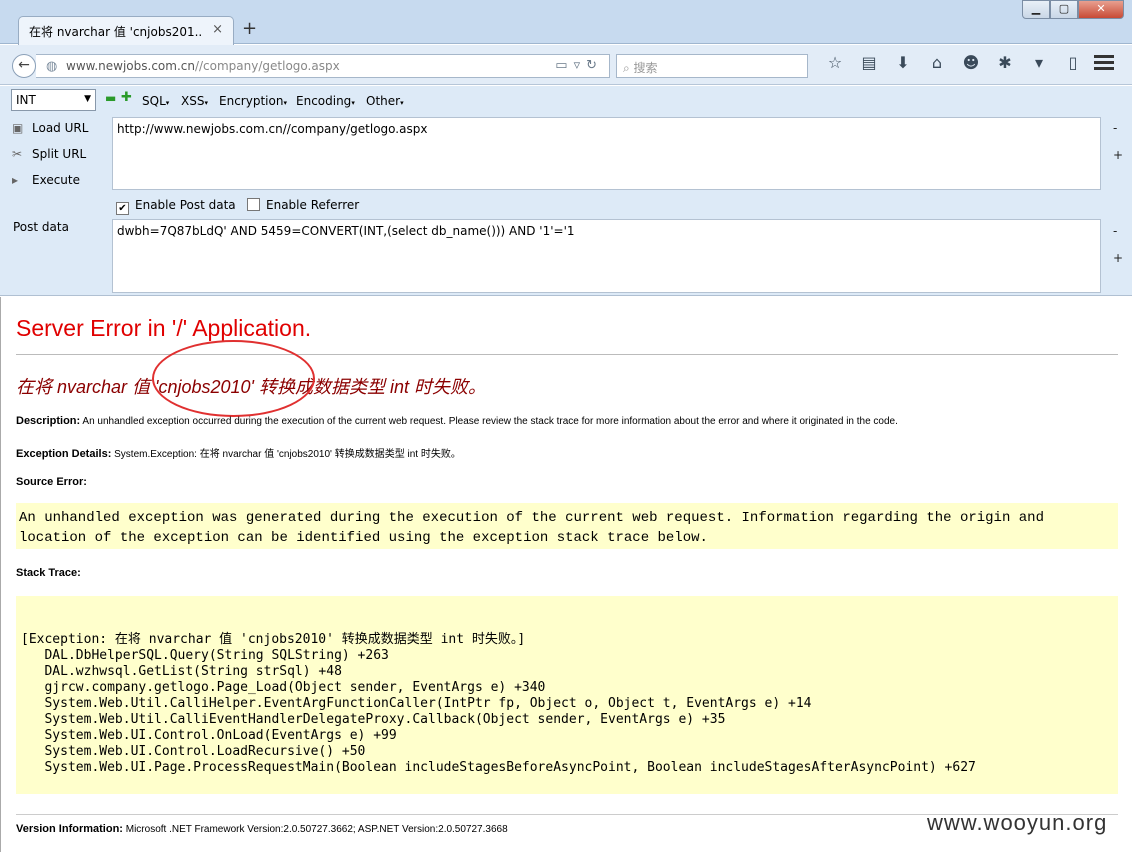 Image resolution: width=1132 pixels, height=852 pixels. I want to click on menu-sql: SQL▾, so click(155, 101).